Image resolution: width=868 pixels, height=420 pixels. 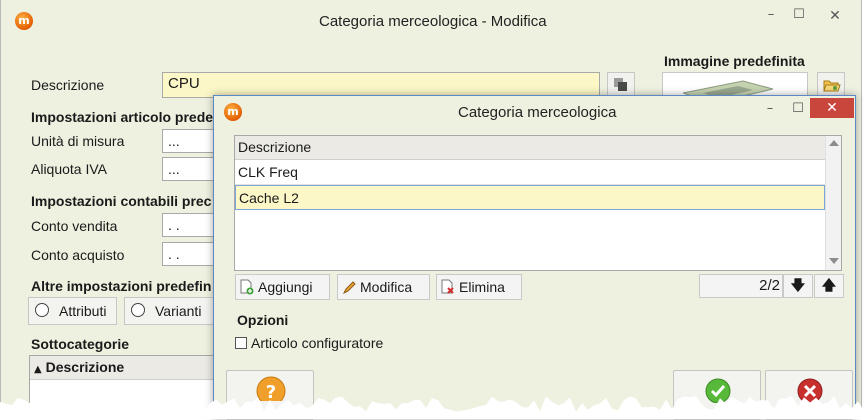 What do you see at coordinates (829, 286) in the screenshot?
I see `arrow-up-icon: 🡅` at bounding box center [829, 286].